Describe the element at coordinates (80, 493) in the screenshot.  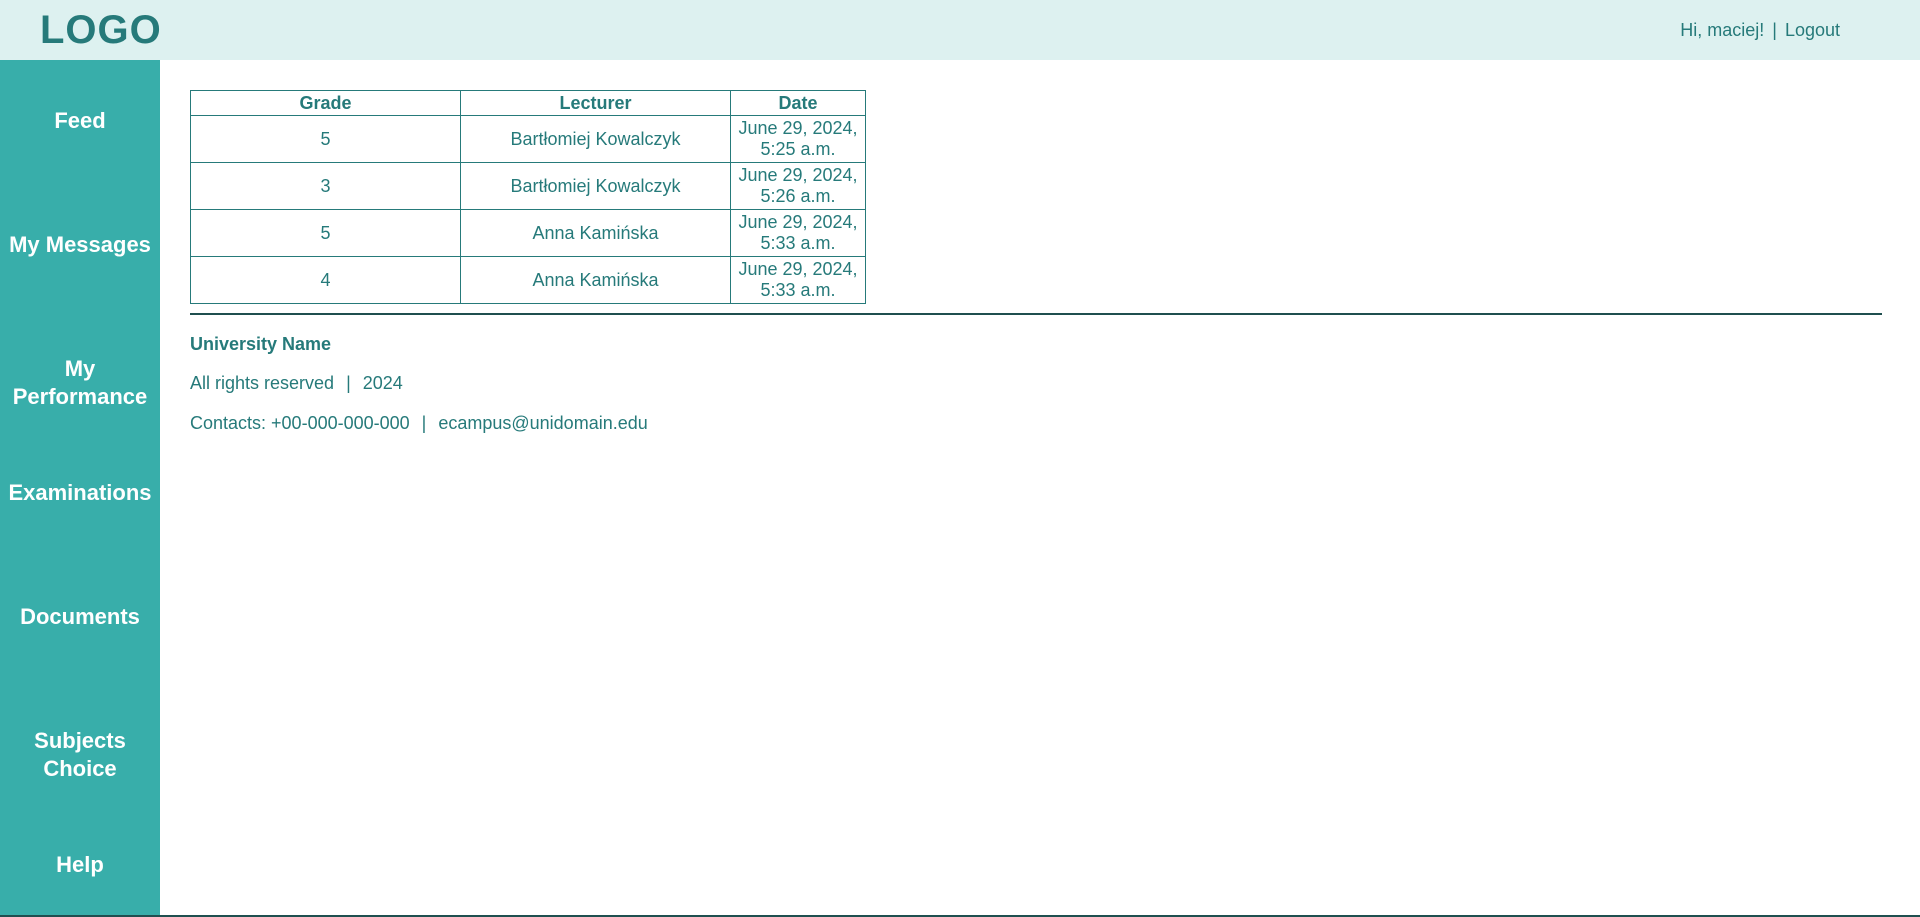
I see `sidebar-item-examinations: Examinations` at that location.